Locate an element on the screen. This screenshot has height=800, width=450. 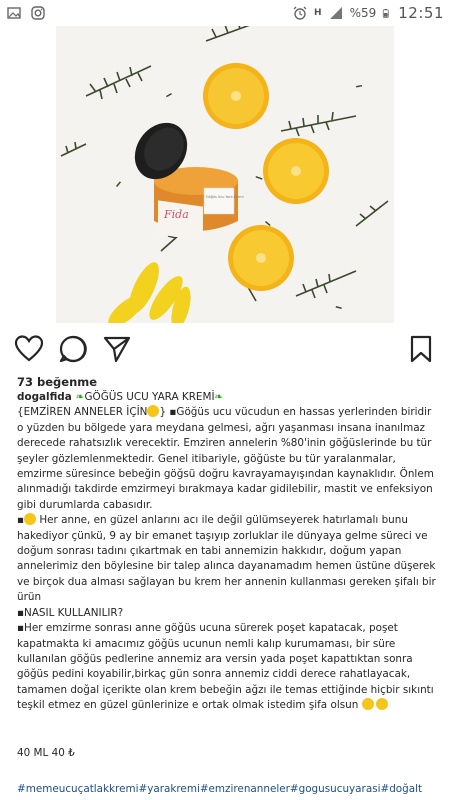
post-actions is located at coordinates (225, 350).